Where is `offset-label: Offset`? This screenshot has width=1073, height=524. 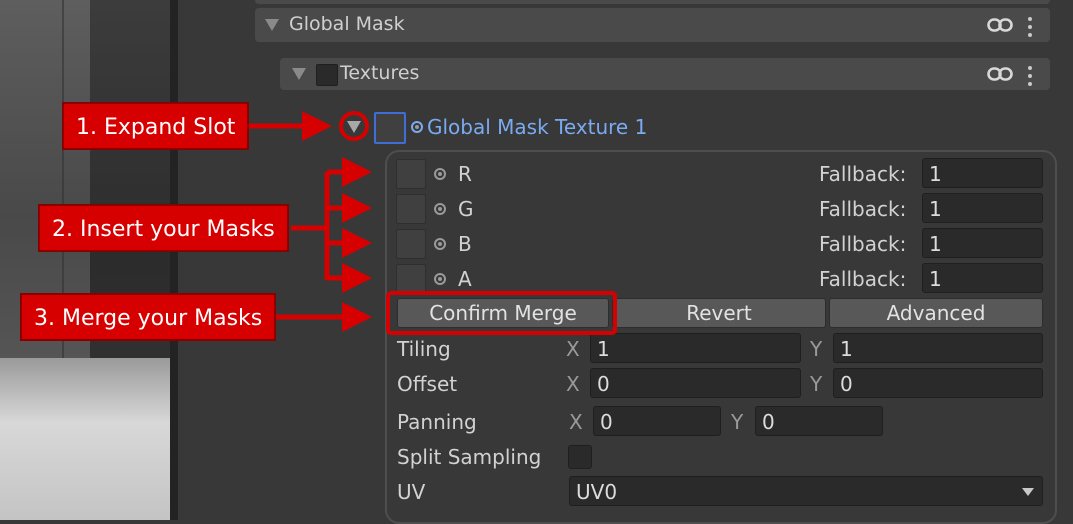
offset-label: Offset is located at coordinates (427, 384).